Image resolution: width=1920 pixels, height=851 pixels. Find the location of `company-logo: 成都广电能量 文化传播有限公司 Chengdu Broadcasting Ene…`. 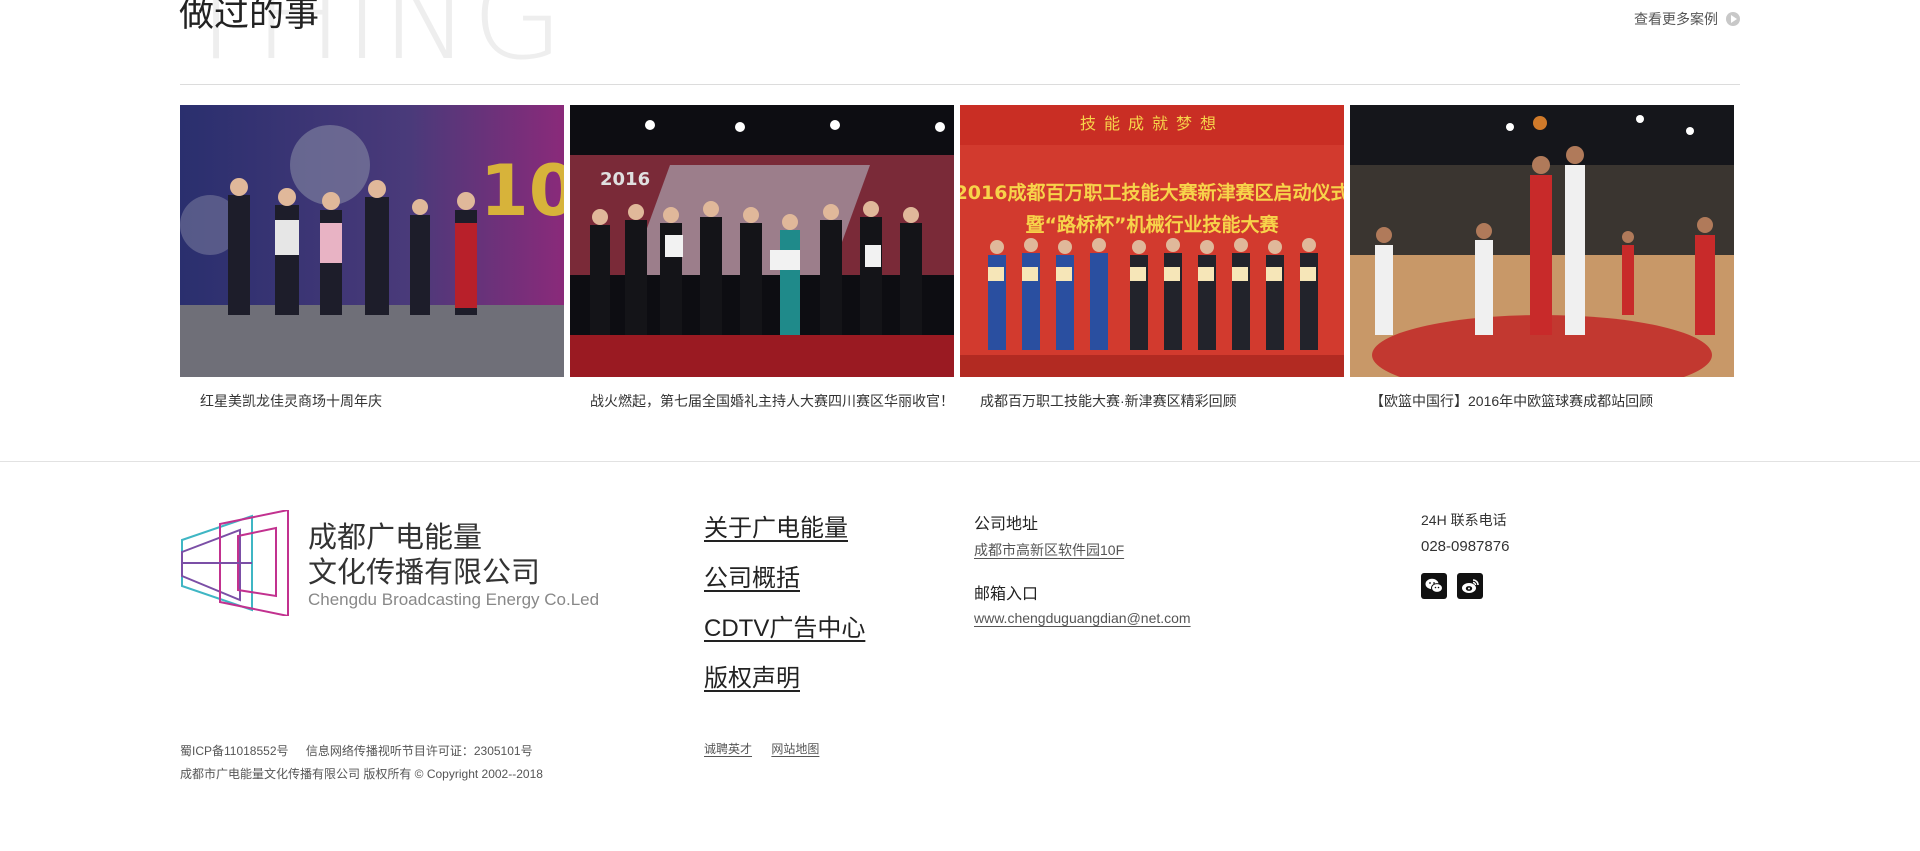

company-logo: 成都广电能量 文化传播有限公司 Chengdu Broadcasting Ene… is located at coordinates (390, 565).